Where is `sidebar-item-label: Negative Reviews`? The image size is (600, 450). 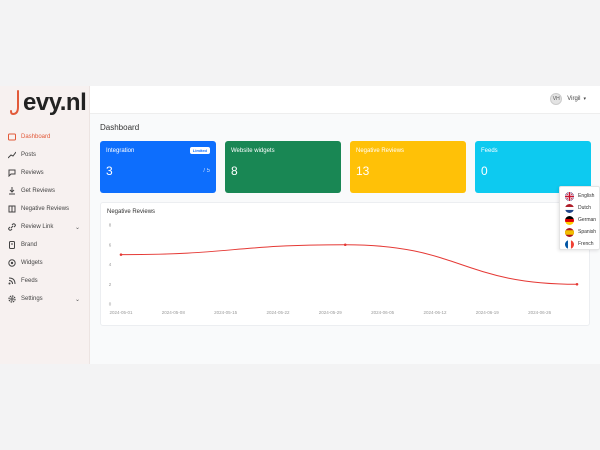 sidebar-item-label: Negative Reviews is located at coordinates (45, 209).